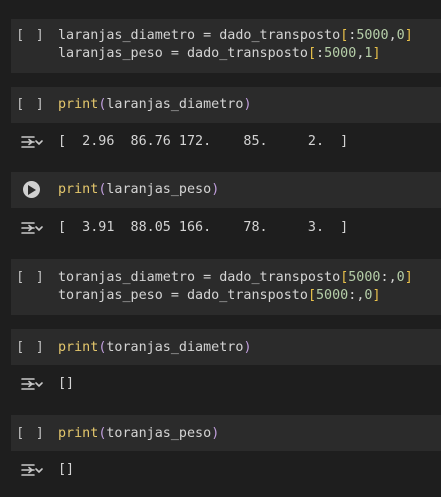 Image resolution: width=441 pixels, height=497 pixels. I want to click on code-line: print(toranjas_peso), so click(139, 433).